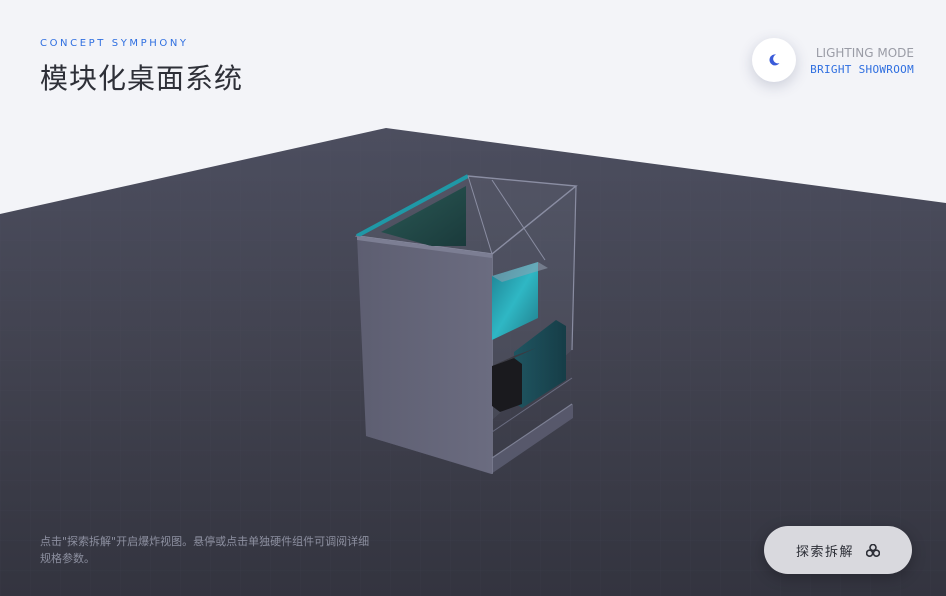 The image size is (946, 596). Describe the element at coordinates (114, 43) in the screenshot. I see `brand-eyebrow: CONCEPT SYMPHONY` at that location.